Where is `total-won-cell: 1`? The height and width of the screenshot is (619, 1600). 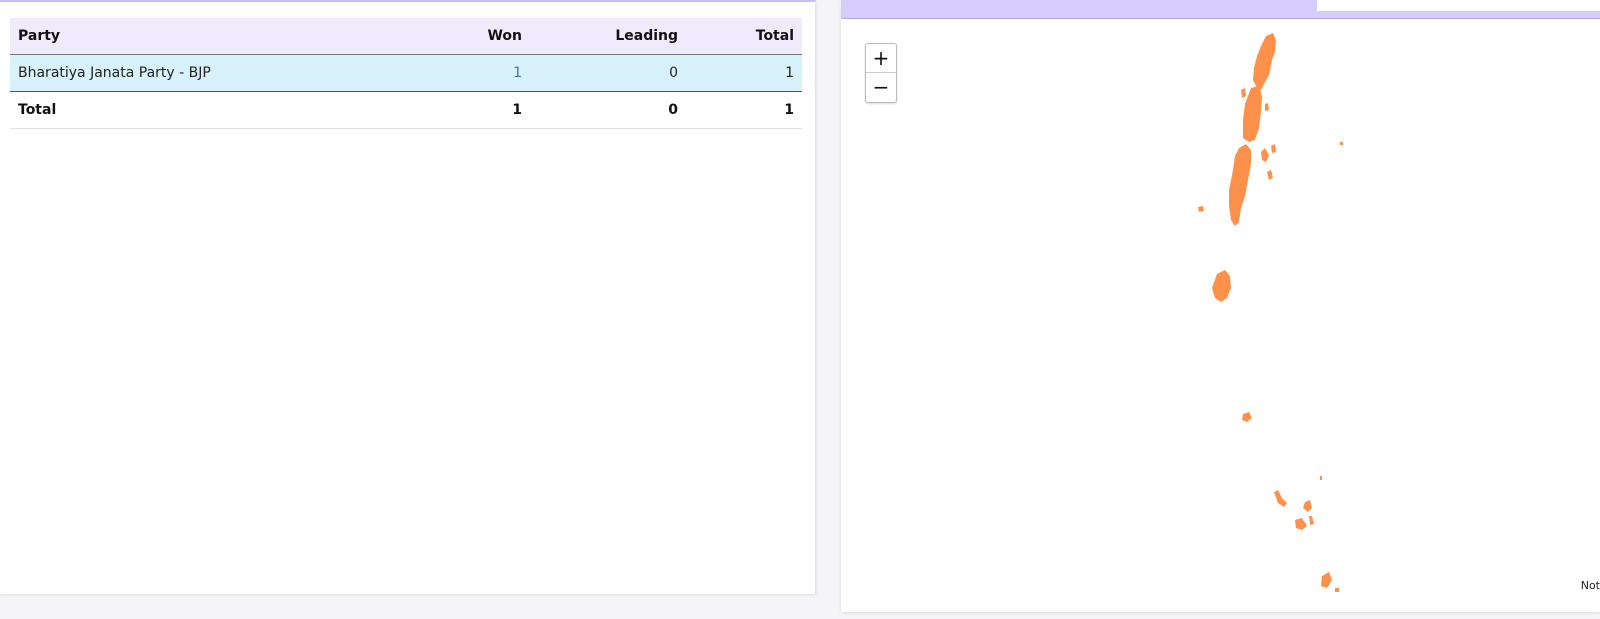 total-won-cell: 1 is located at coordinates (467, 110).